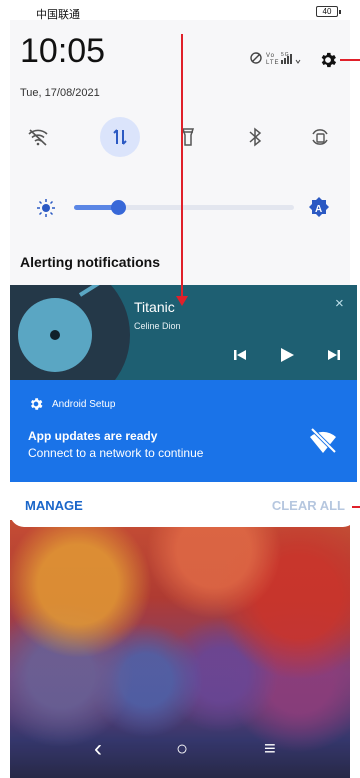 The height and width of the screenshot is (778, 360). What do you see at coordinates (287, 355) in the screenshot?
I see `play-icon` at bounding box center [287, 355].